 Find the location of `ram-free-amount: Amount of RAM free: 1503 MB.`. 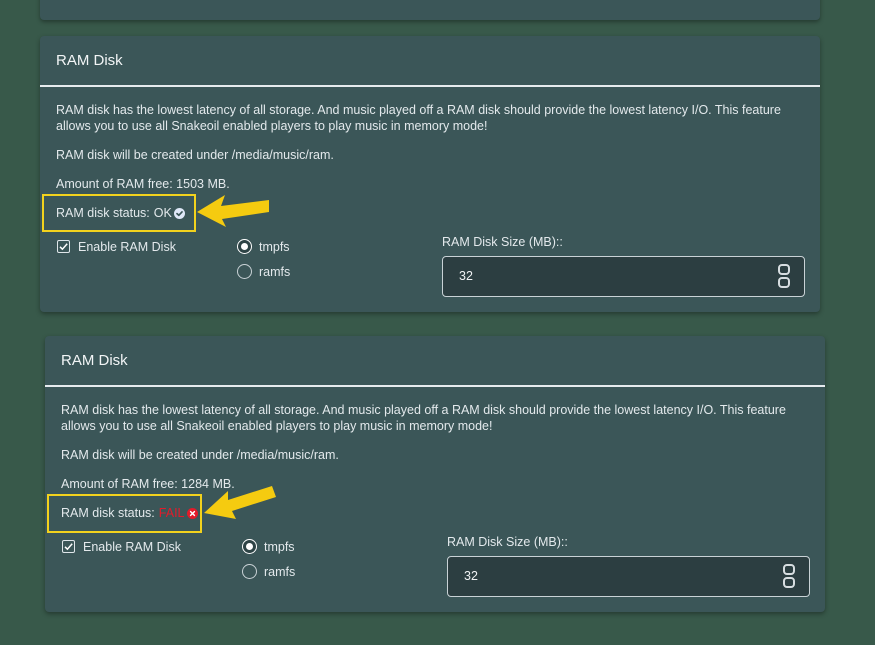

ram-free-amount: Amount of RAM free: 1503 MB. is located at coordinates (143, 184).